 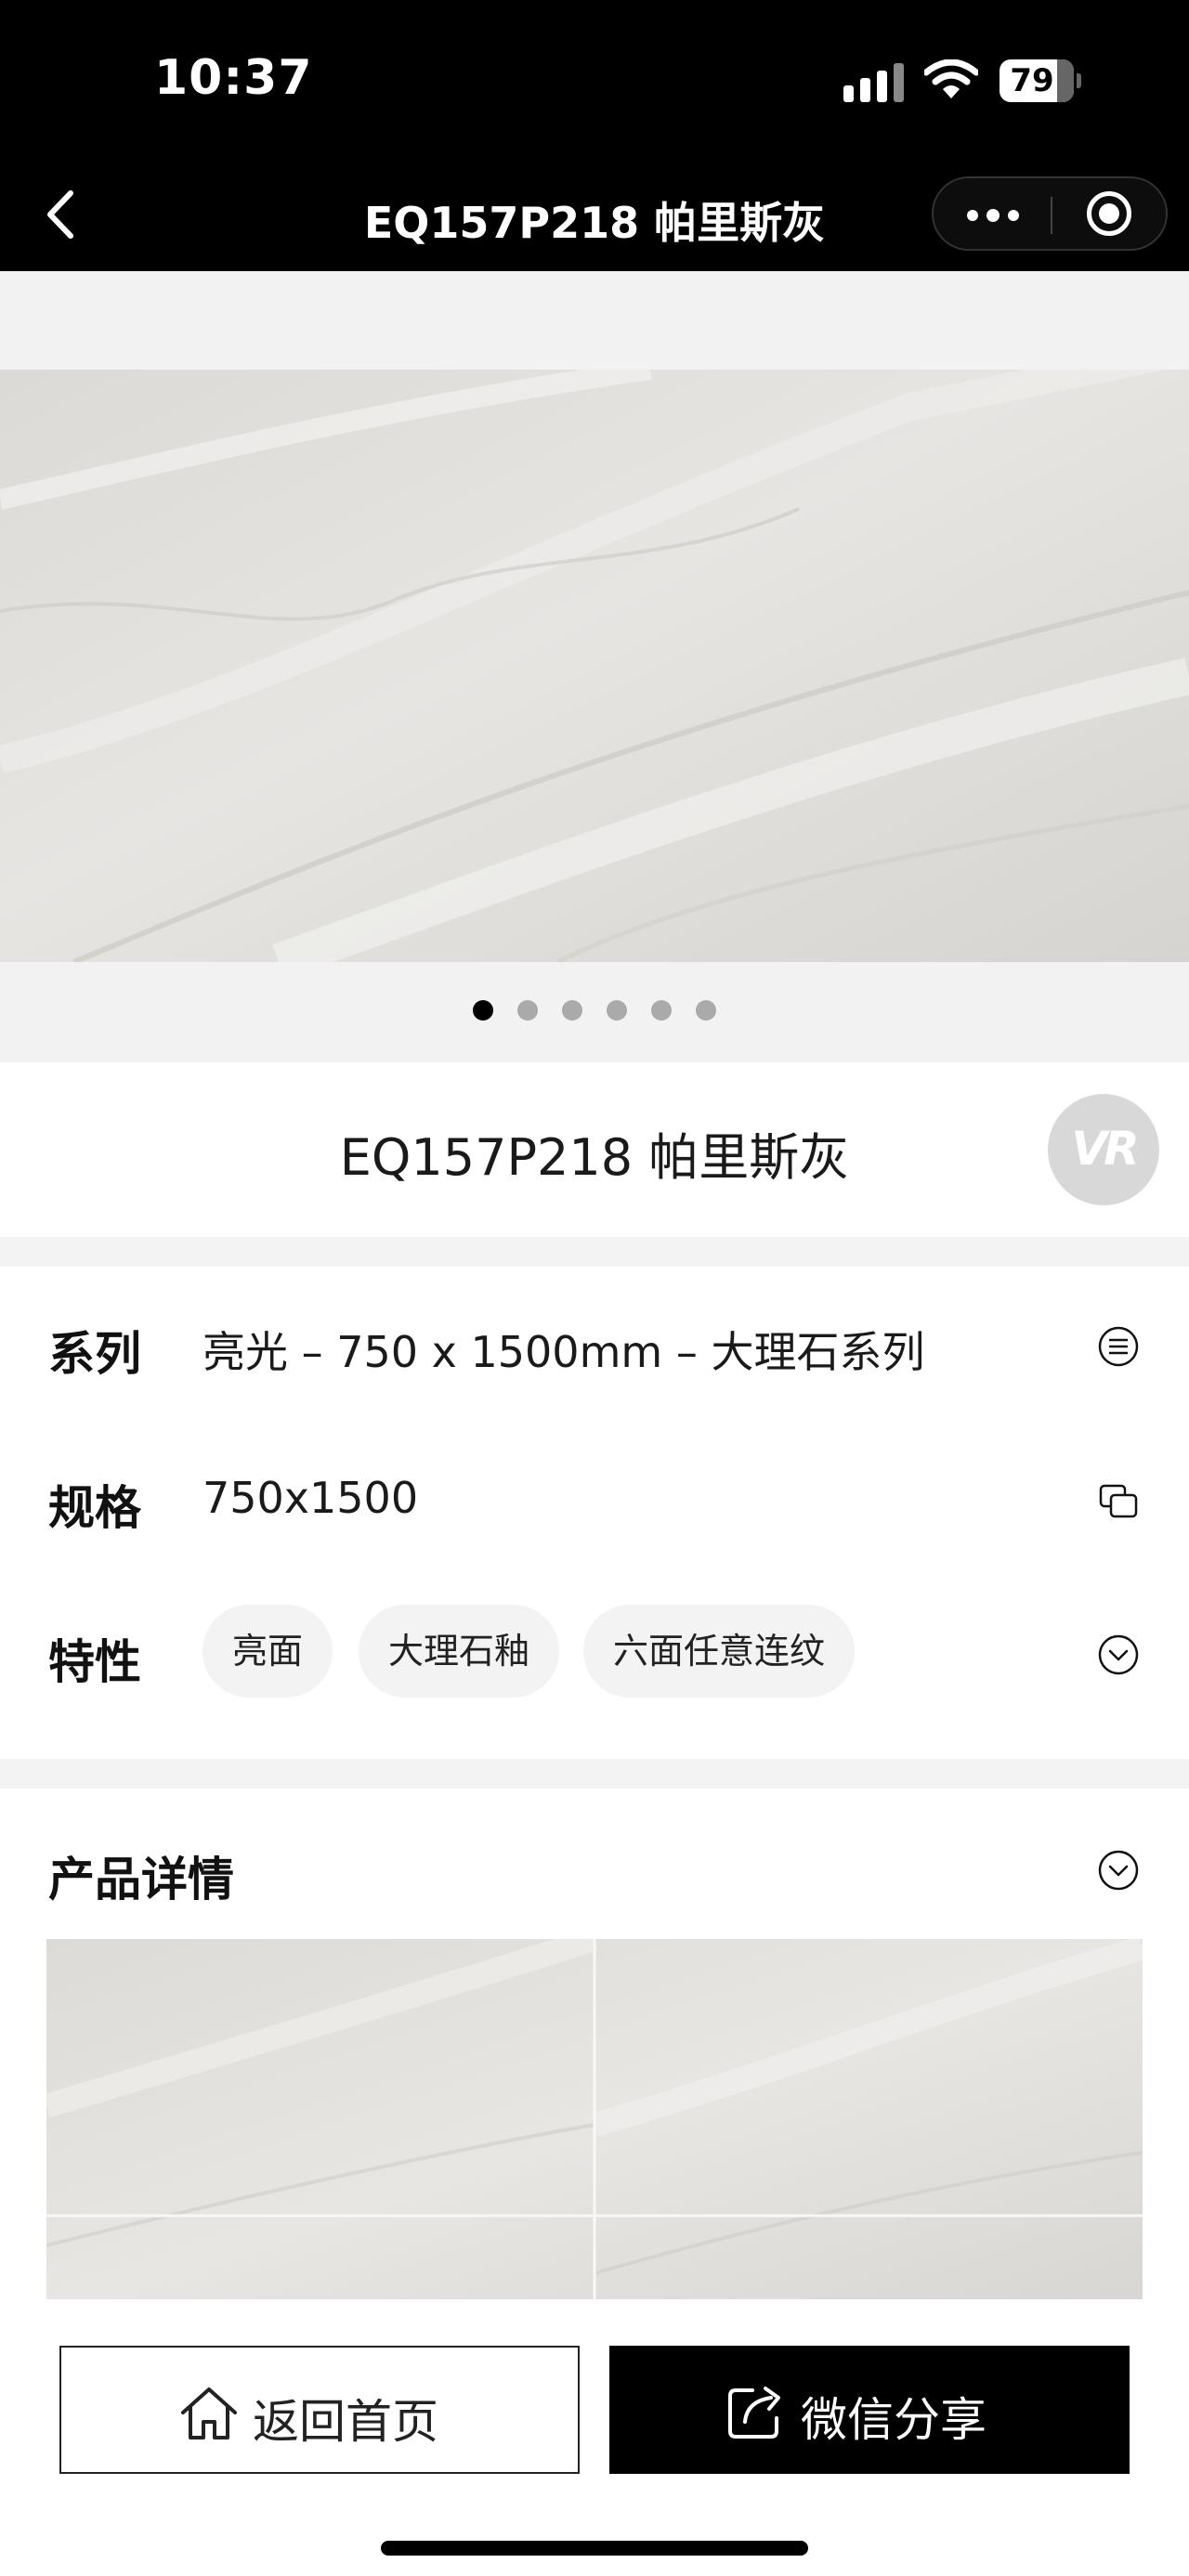 I want to click on vr-button: VR, so click(x=1103, y=1149).